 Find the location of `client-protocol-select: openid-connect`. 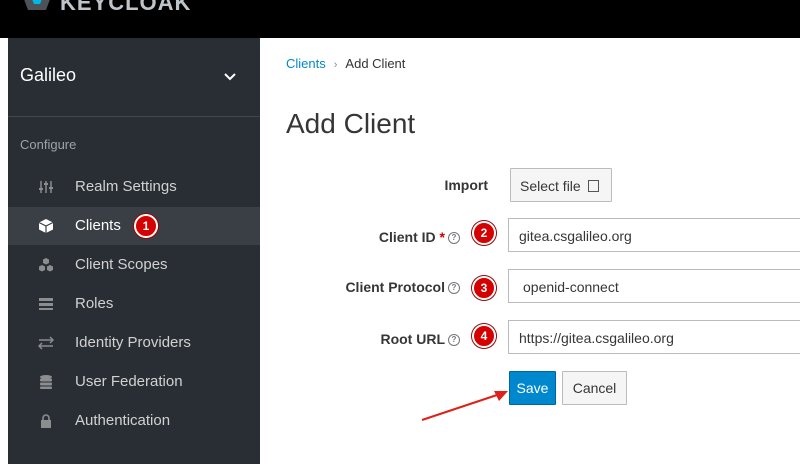

client-protocol-select: openid-connect is located at coordinates (654, 286).